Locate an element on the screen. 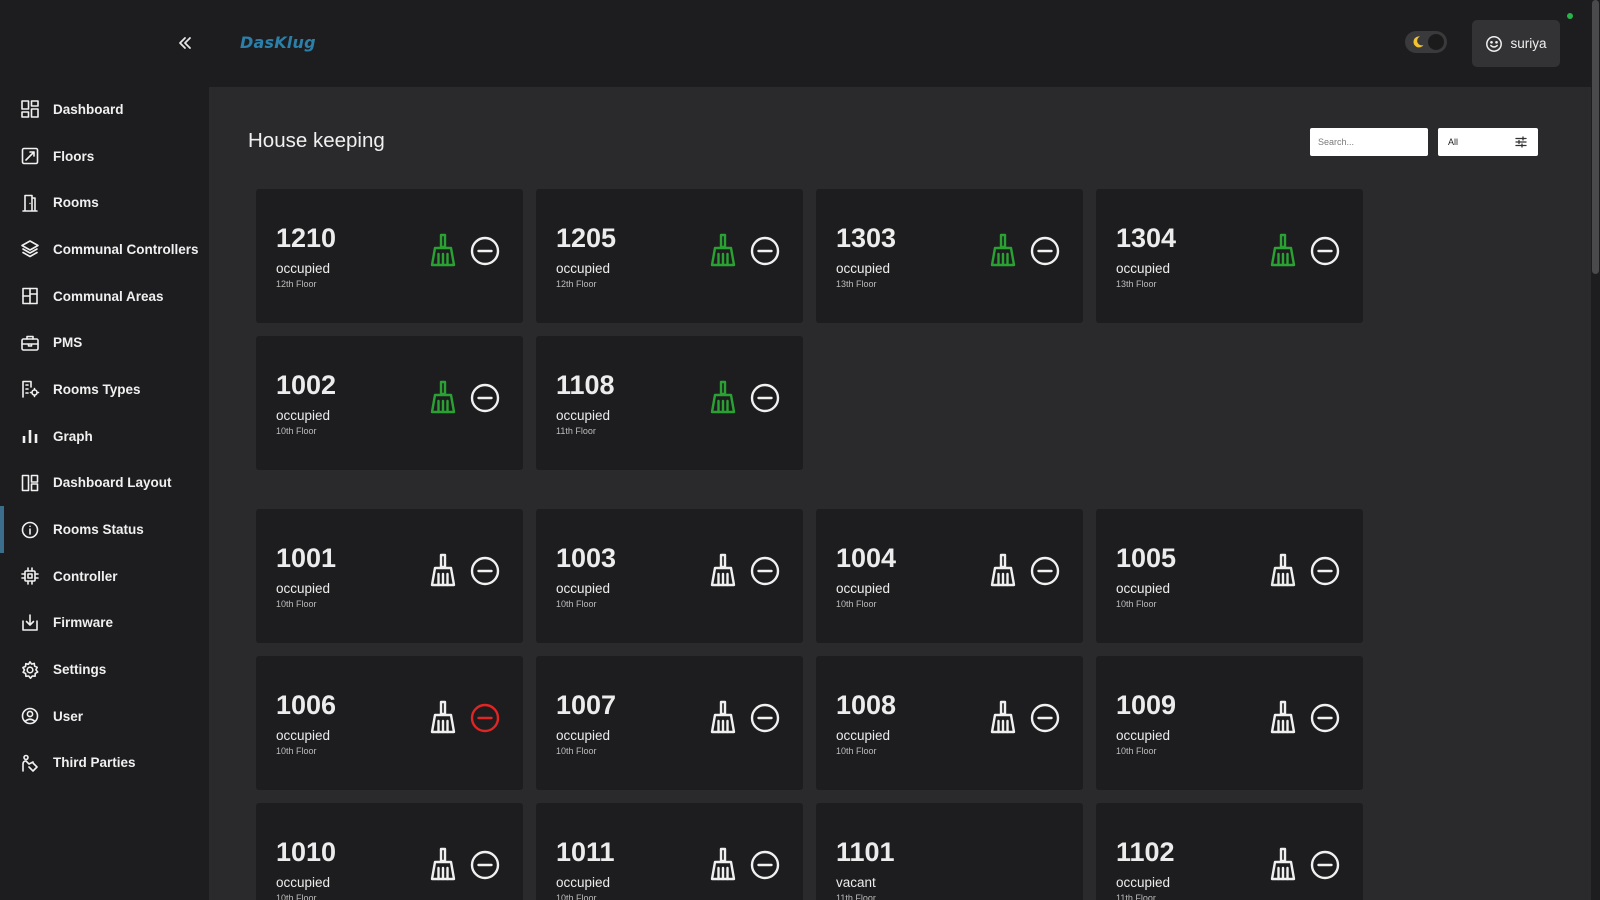 The height and width of the screenshot is (900, 1600). room-card: 1006 occupied 10th Floor is located at coordinates (389, 723).